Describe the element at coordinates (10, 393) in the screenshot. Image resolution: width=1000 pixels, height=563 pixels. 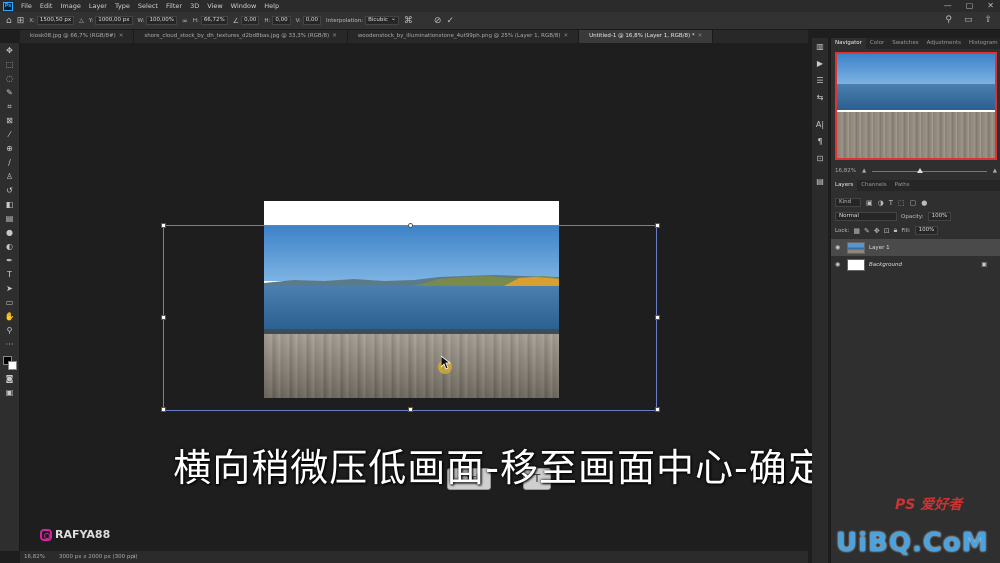
I see `screen-mode-icon: ▣` at that location.